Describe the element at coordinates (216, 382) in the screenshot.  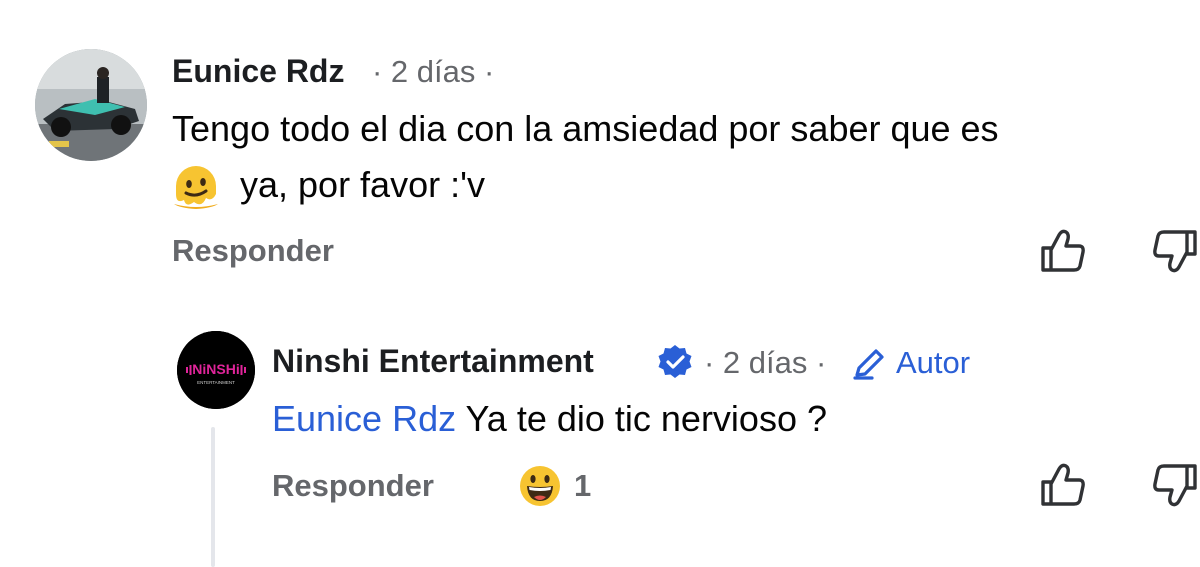
I see `logo-subtext: ENTERTAINMENT` at that location.